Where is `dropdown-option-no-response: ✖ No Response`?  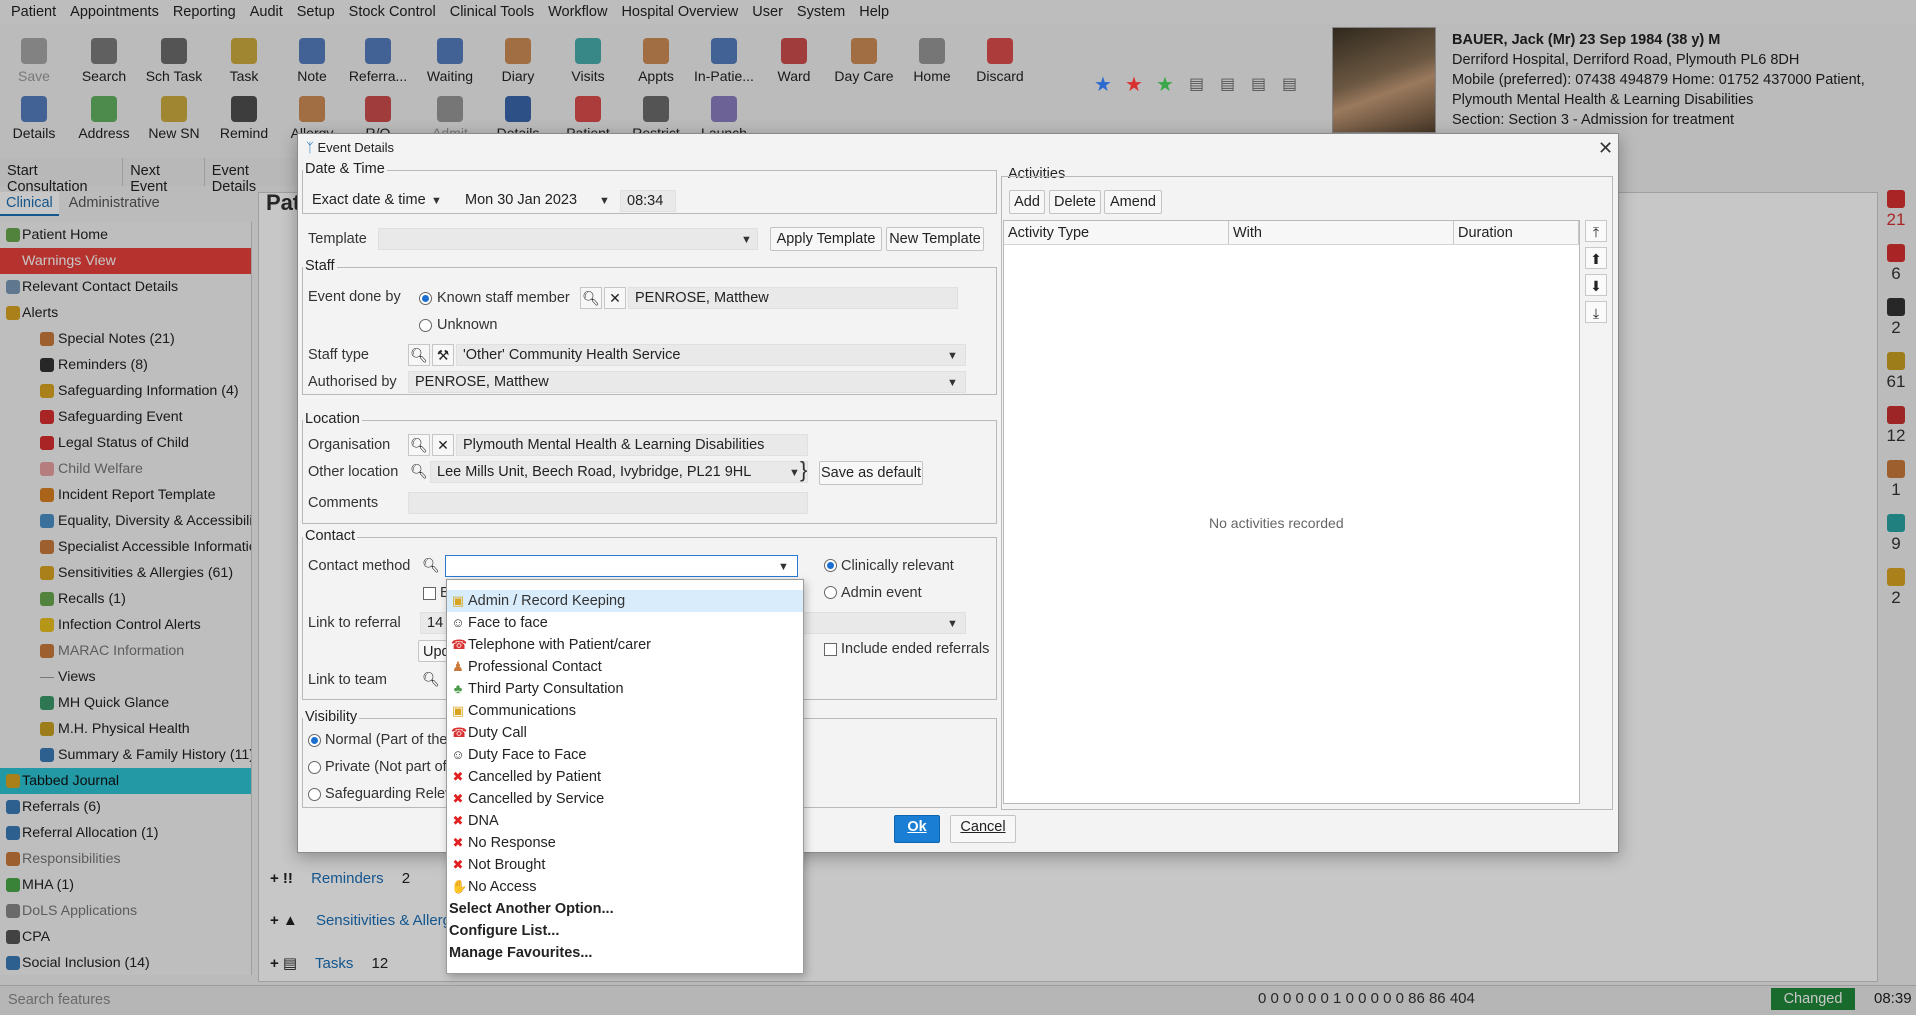
dropdown-option-no-response: ✖ No Response is located at coordinates (625, 843).